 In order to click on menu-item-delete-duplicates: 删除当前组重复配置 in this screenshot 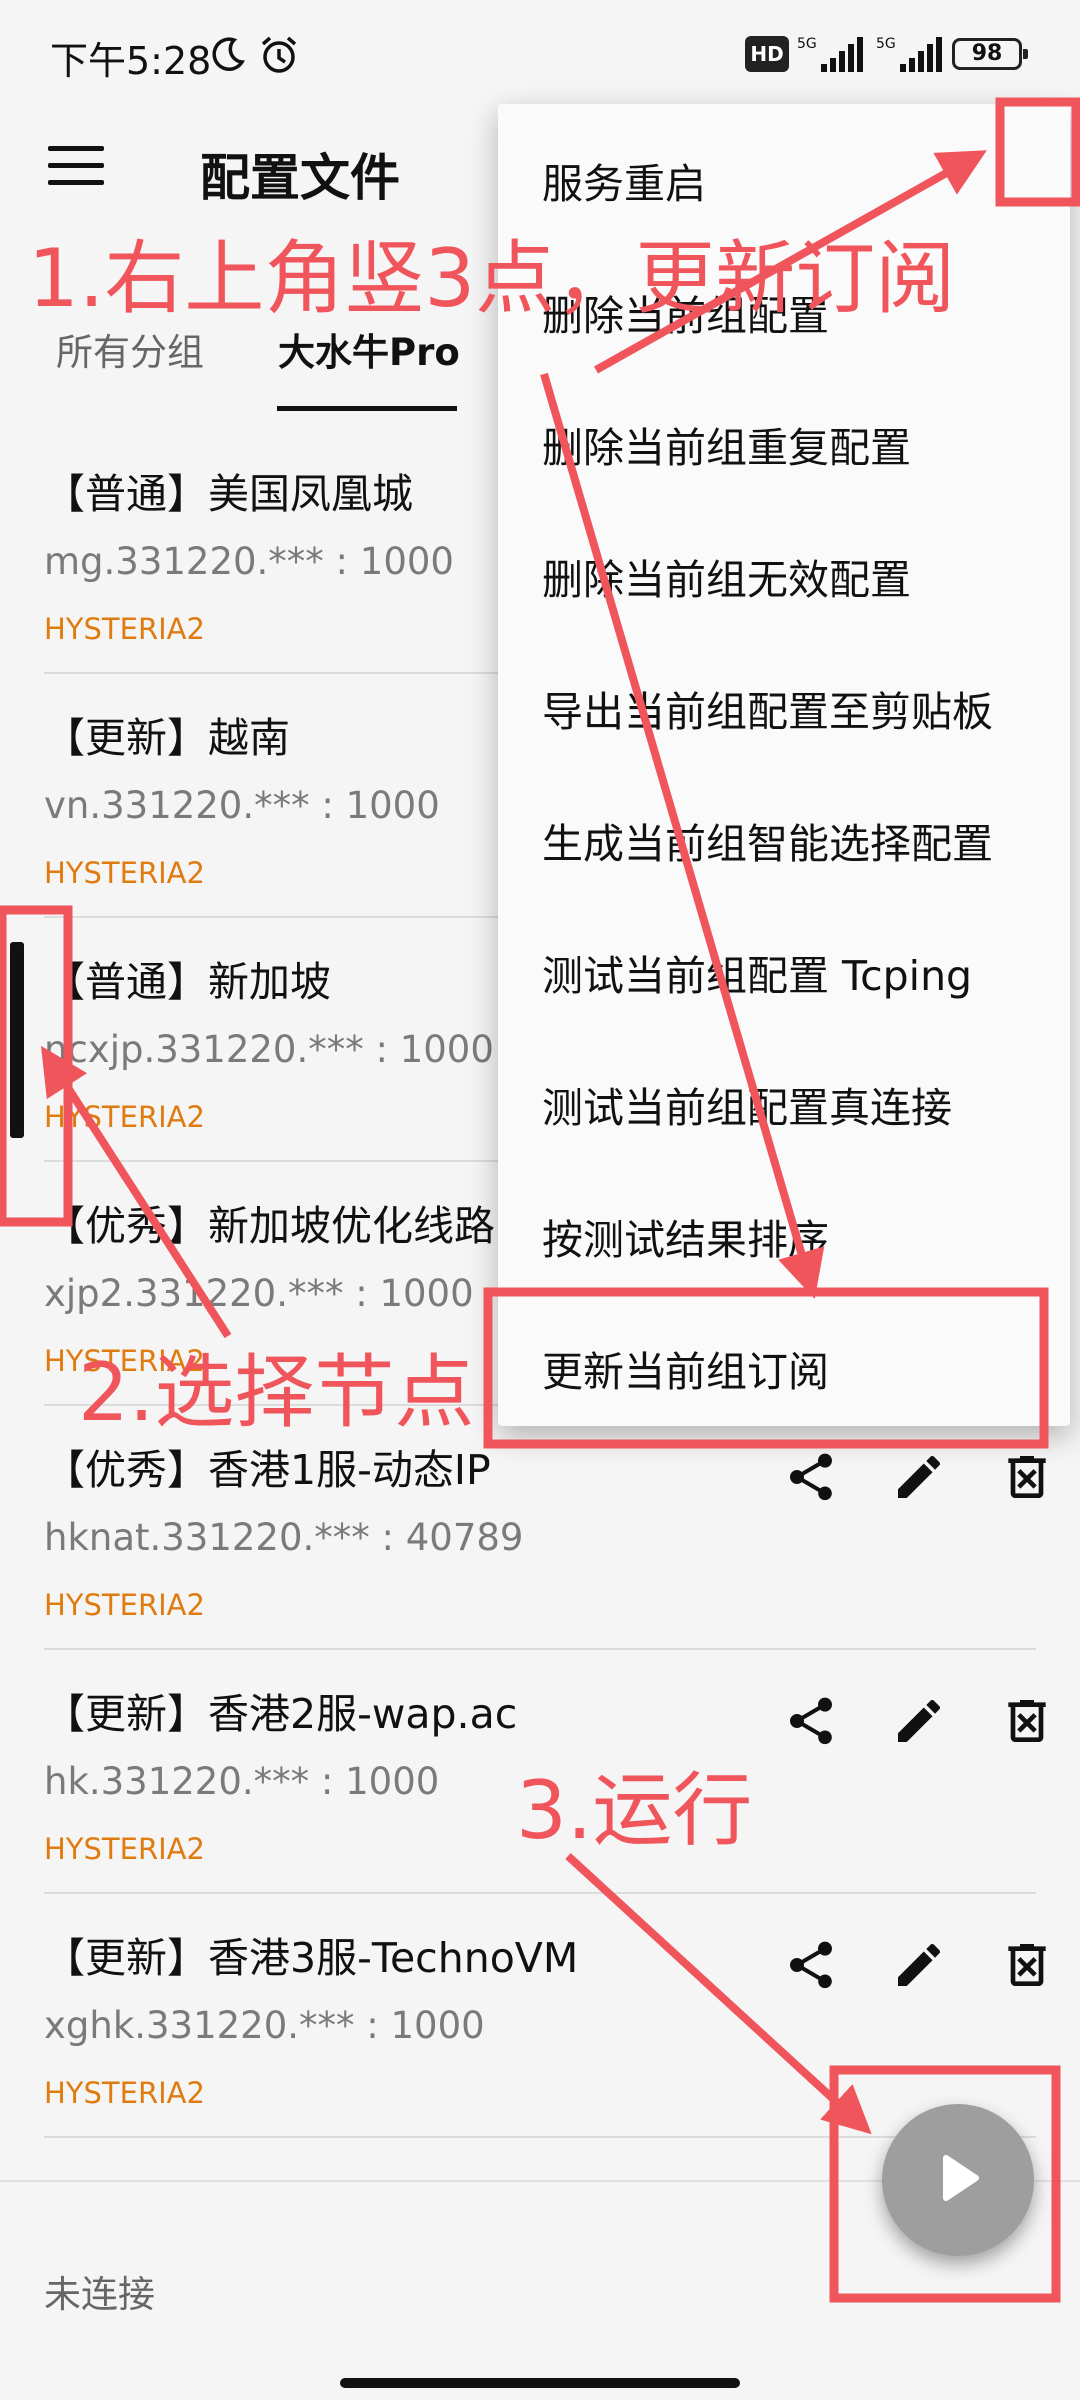, I will do `click(784, 438)`.